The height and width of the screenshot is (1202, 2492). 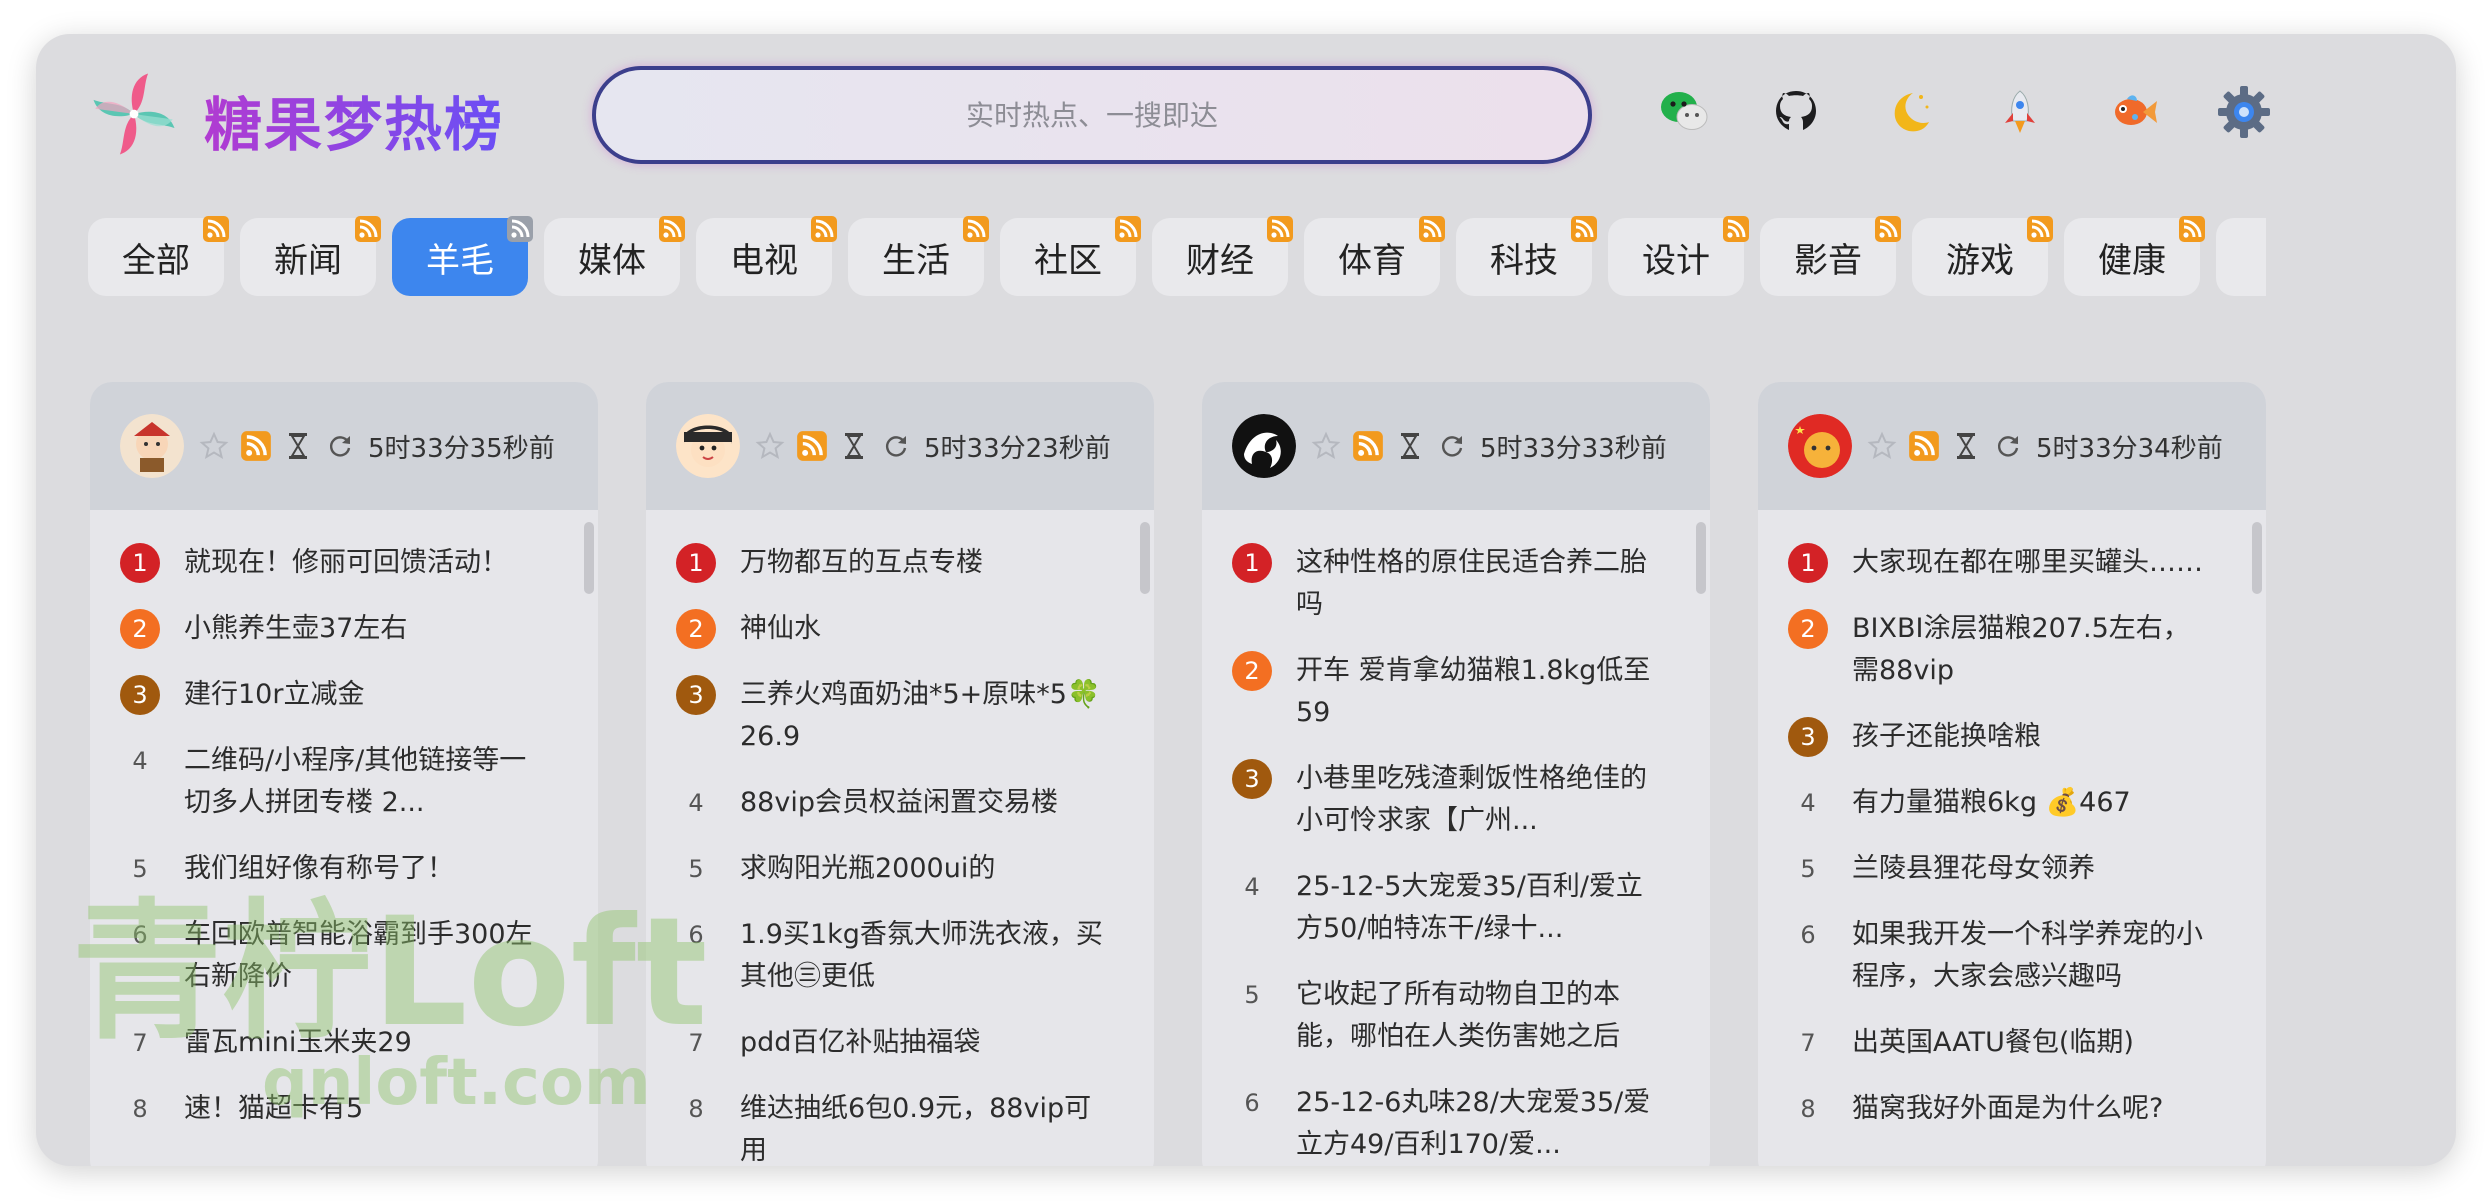 What do you see at coordinates (295, 629) in the screenshot?
I see `item-title: 小熊养生壶37左右` at bounding box center [295, 629].